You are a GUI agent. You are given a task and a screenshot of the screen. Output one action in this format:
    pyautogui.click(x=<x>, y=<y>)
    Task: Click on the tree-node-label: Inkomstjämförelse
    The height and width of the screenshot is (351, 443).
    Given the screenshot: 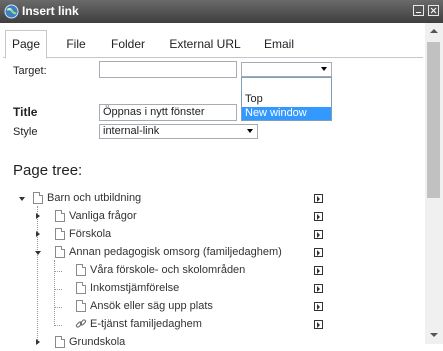 What is the action you would take?
    pyautogui.click(x=135, y=288)
    